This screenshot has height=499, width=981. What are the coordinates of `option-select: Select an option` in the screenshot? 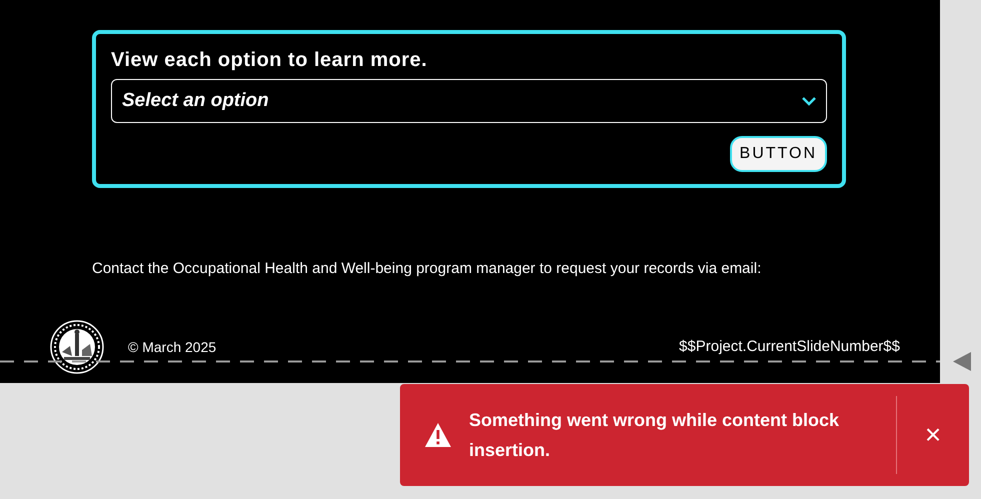 It's located at (469, 101).